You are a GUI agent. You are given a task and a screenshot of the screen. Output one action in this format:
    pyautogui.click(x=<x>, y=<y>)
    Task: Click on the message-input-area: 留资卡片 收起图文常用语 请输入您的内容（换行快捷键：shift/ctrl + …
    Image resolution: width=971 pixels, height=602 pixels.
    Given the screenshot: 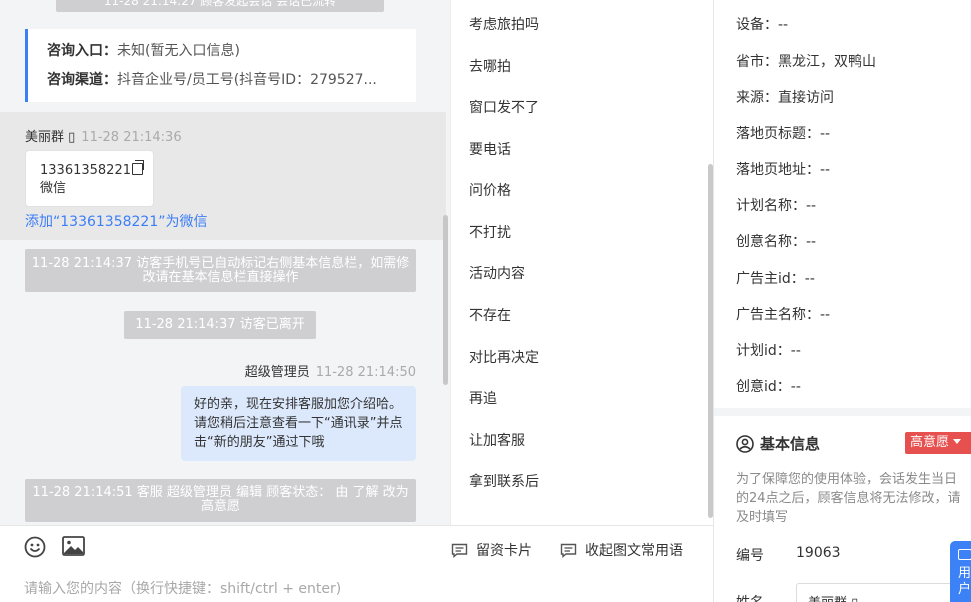 What is the action you would take?
    pyautogui.click(x=356, y=563)
    